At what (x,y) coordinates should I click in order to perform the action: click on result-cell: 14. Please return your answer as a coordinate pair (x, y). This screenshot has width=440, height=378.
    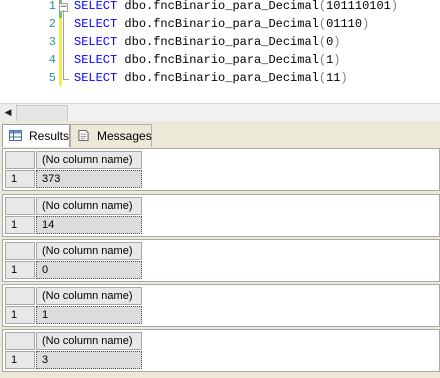
    Looking at the image, I should click on (89, 225).